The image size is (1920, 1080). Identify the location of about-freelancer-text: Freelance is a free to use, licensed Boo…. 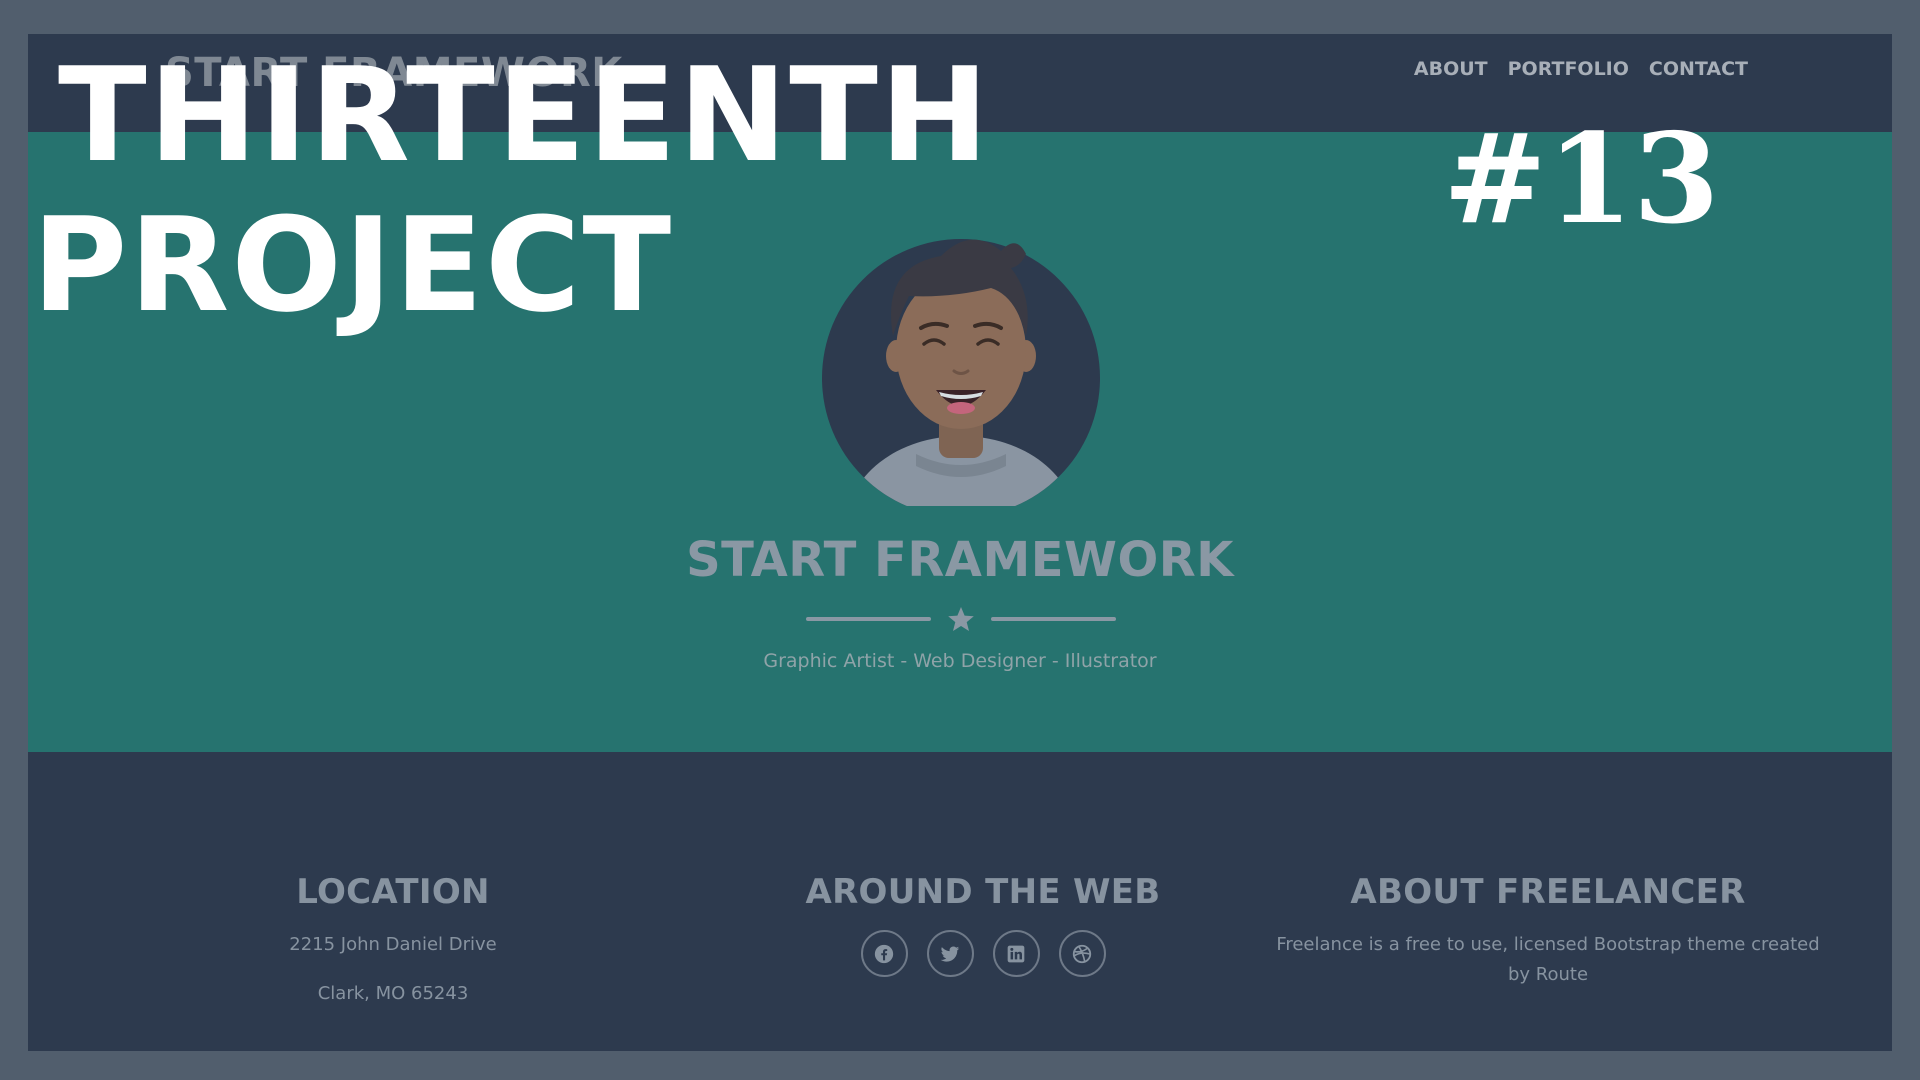
(1548, 959).